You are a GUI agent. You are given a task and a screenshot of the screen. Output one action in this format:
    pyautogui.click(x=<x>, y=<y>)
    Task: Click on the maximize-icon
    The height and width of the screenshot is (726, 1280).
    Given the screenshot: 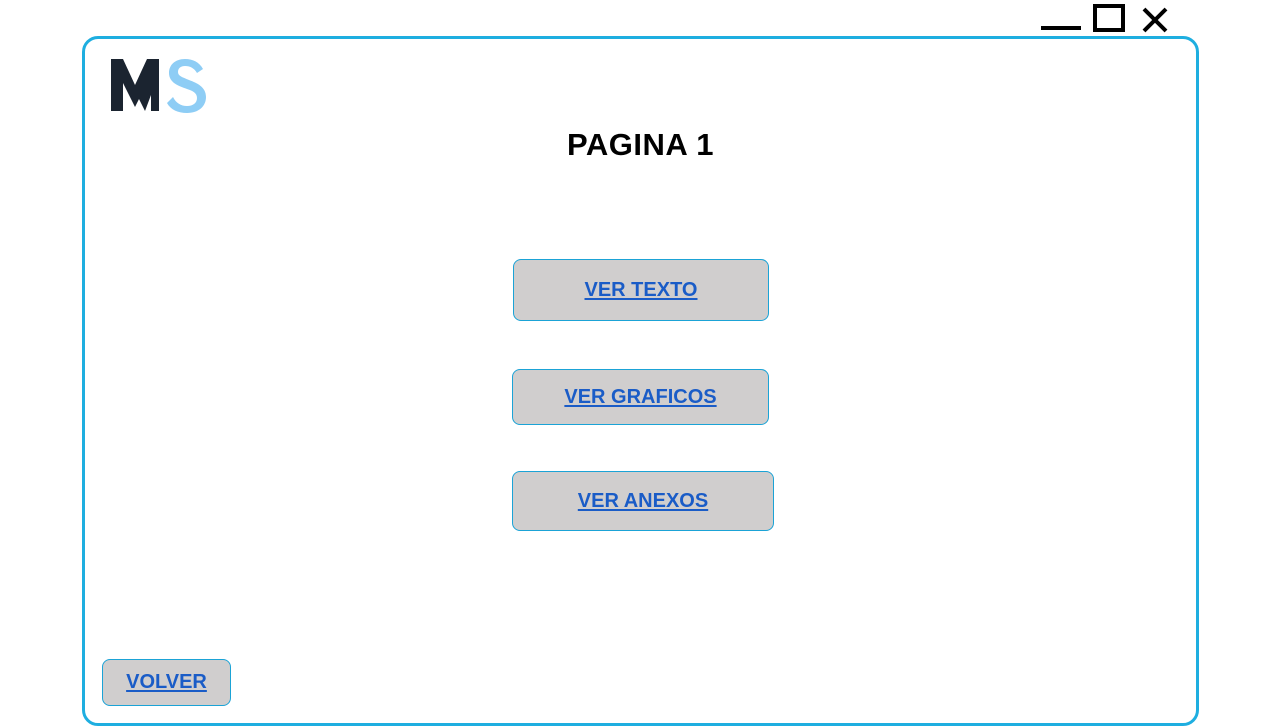 What is the action you would take?
    pyautogui.click(x=1109, y=18)
    